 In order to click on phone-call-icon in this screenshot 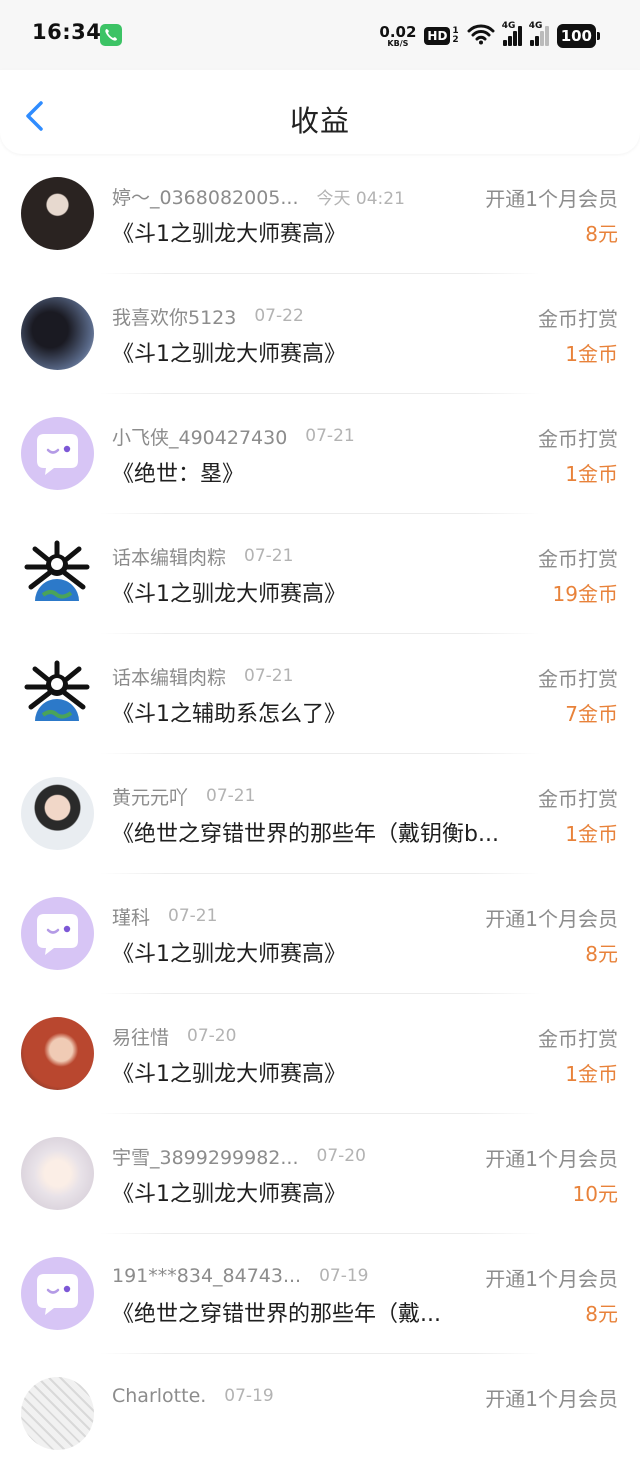, I will do `click(111, 35)`.